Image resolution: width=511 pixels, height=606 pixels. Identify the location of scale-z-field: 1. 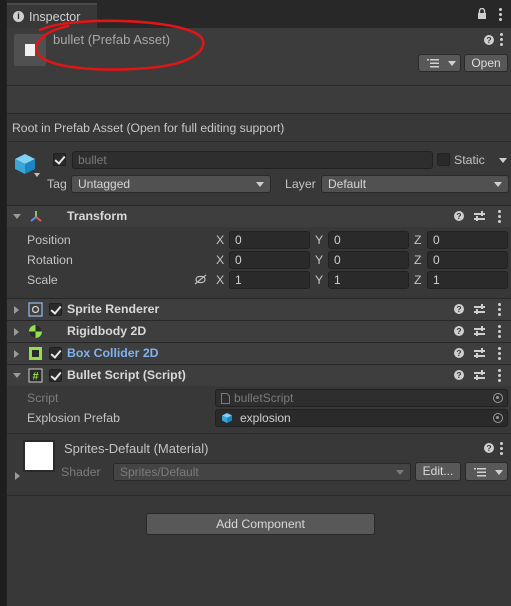
(467, 280).